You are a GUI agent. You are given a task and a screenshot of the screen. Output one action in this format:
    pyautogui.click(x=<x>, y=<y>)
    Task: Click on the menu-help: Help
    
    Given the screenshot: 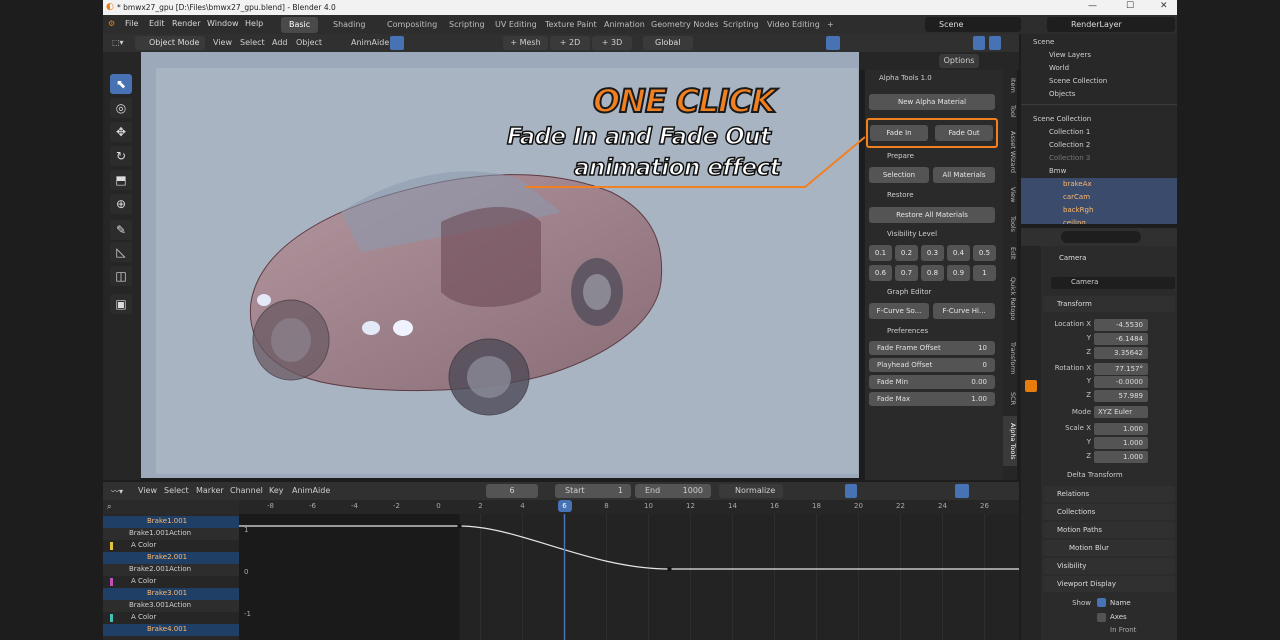 What is the action you would take?
    pyautogui.click(x=254, y=23)
    